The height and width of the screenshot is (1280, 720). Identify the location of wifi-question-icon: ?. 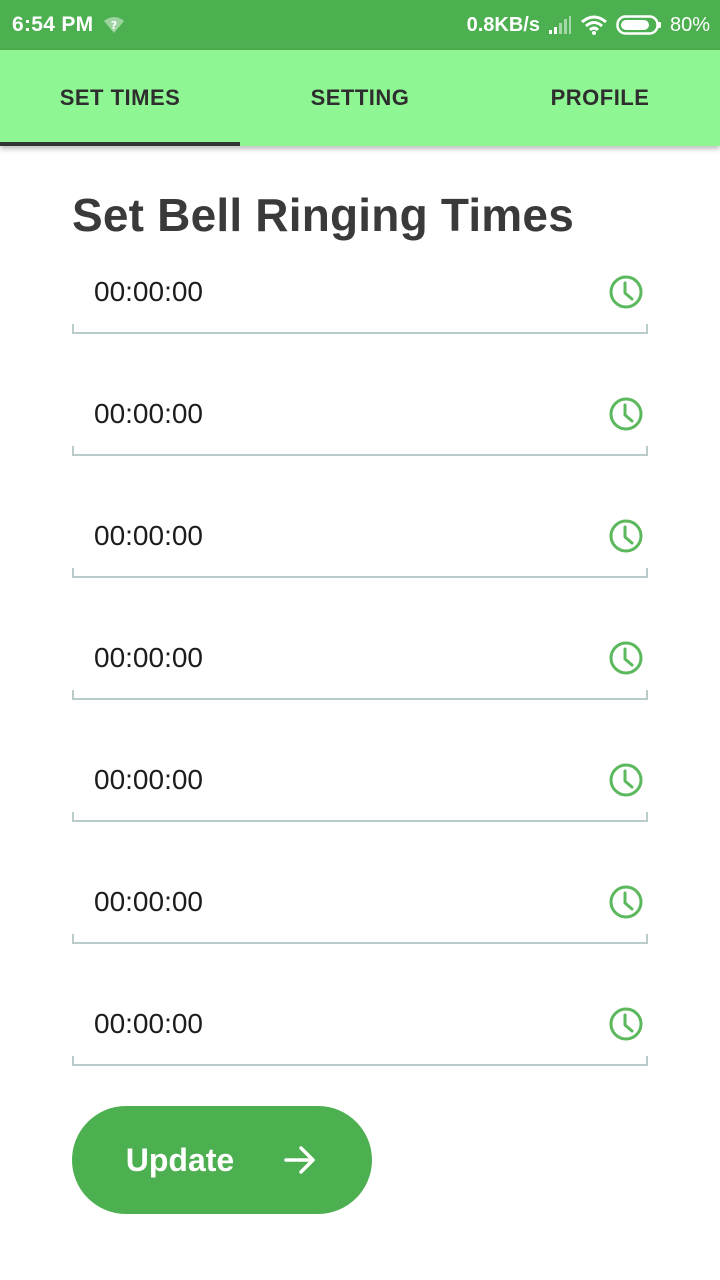
(114, 25).